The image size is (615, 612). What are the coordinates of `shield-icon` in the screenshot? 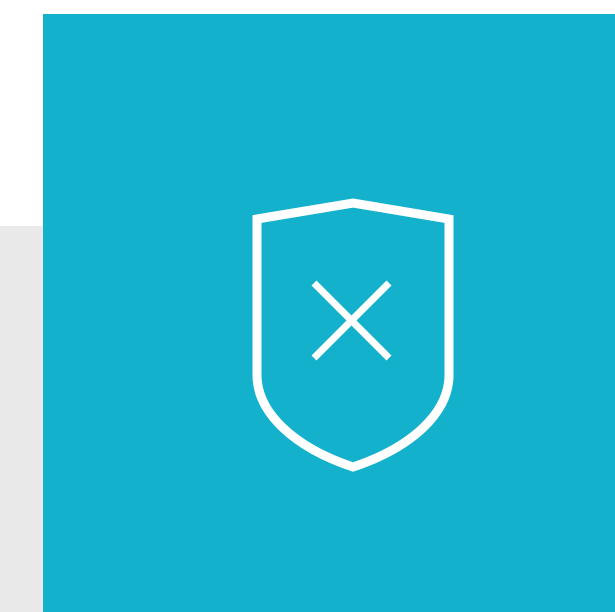 It's located at (353, 335).